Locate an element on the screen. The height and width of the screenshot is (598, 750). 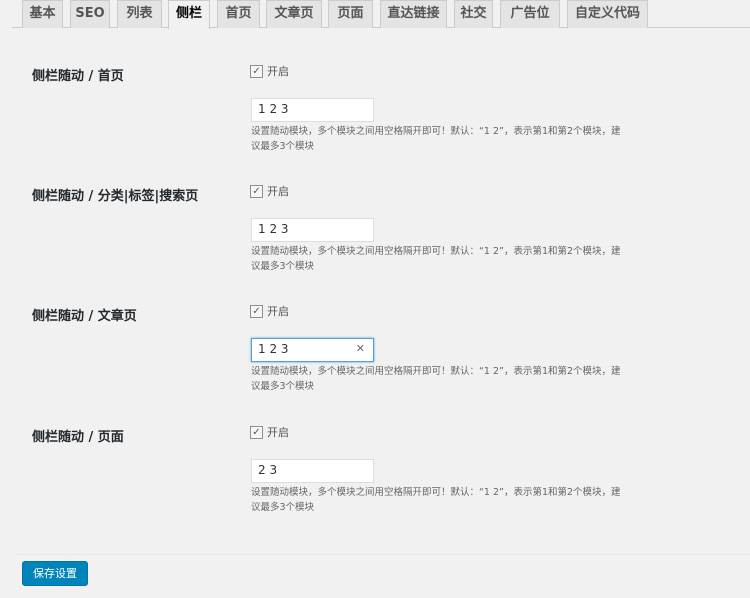
tab-list: 列表 is located at coordinates (139, 14).